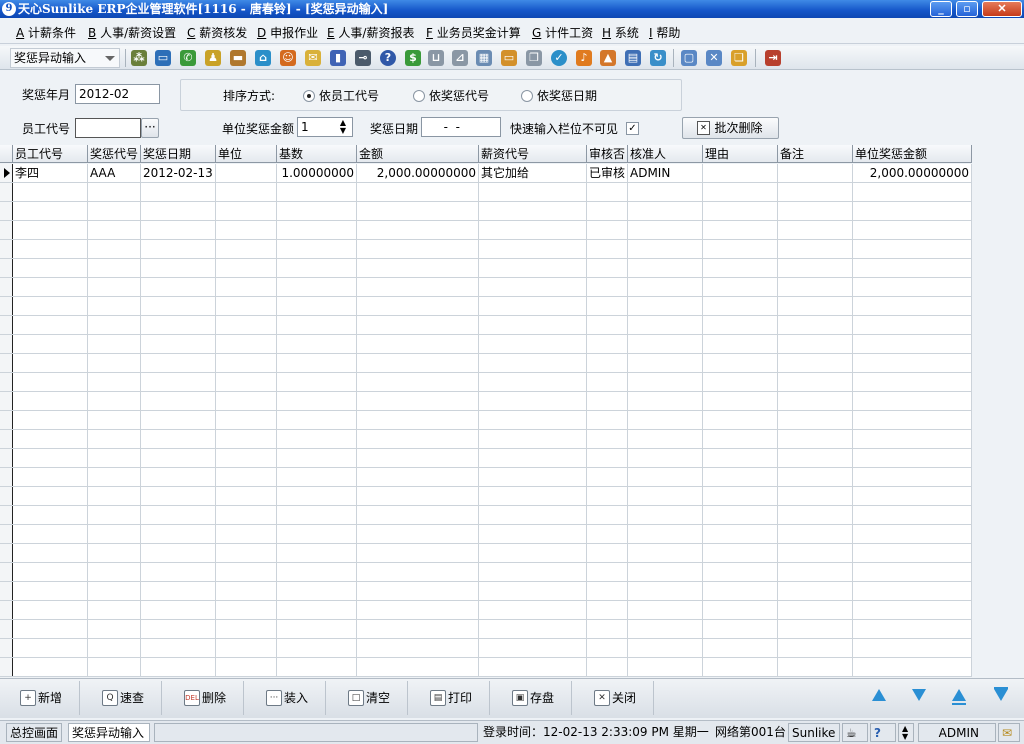  Describe the element at coordinates (815, 154) in the screenshot. I see `column-header-remark: 备注` at that location.